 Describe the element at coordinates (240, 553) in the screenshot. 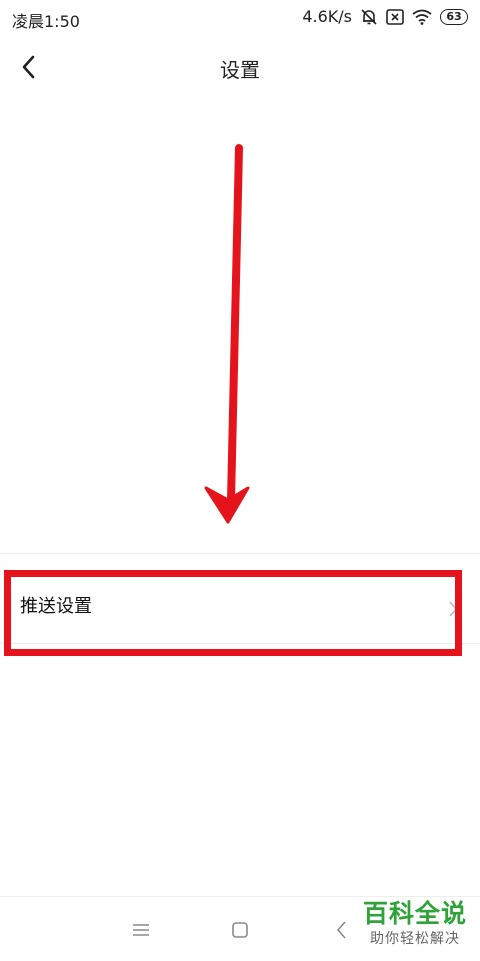

I see `divider-top` at that location.